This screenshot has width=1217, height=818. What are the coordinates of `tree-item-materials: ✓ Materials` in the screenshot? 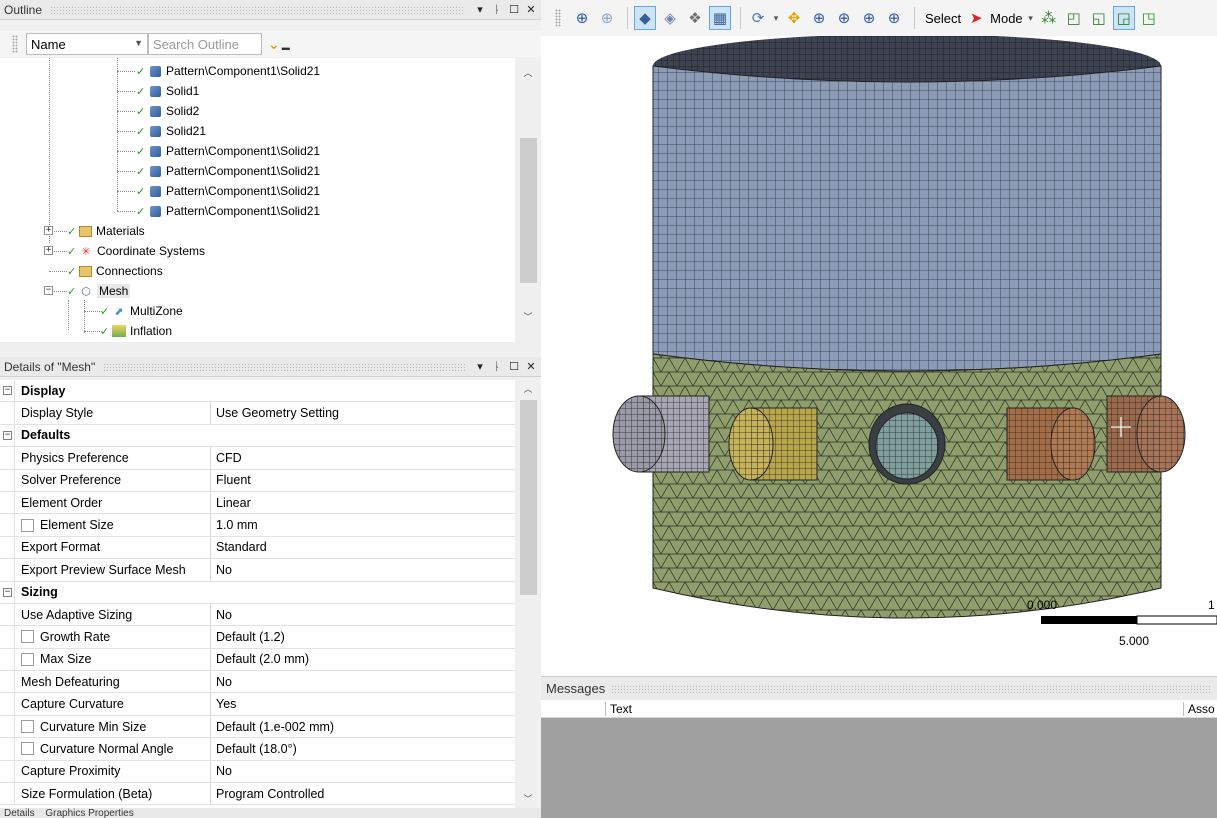 It's located at (106, 231).